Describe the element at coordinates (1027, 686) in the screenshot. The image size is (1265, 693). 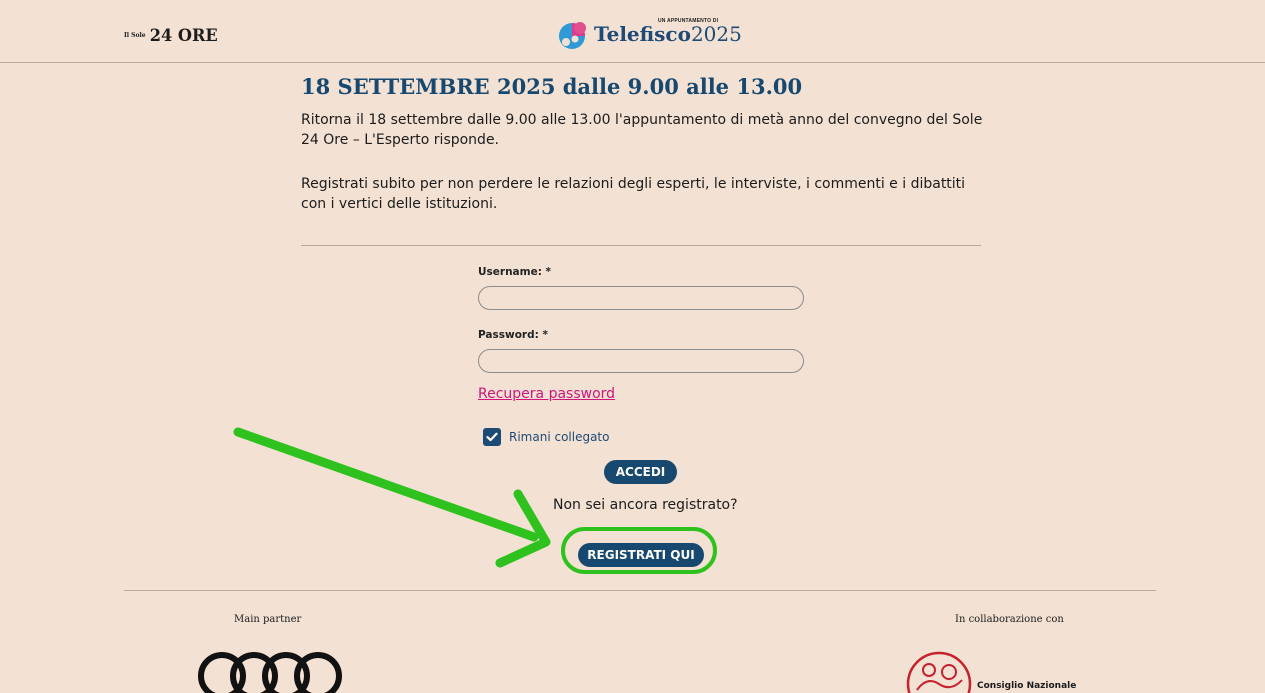
I see `cn-logo-text: Consiglio Nazionale` at that location.